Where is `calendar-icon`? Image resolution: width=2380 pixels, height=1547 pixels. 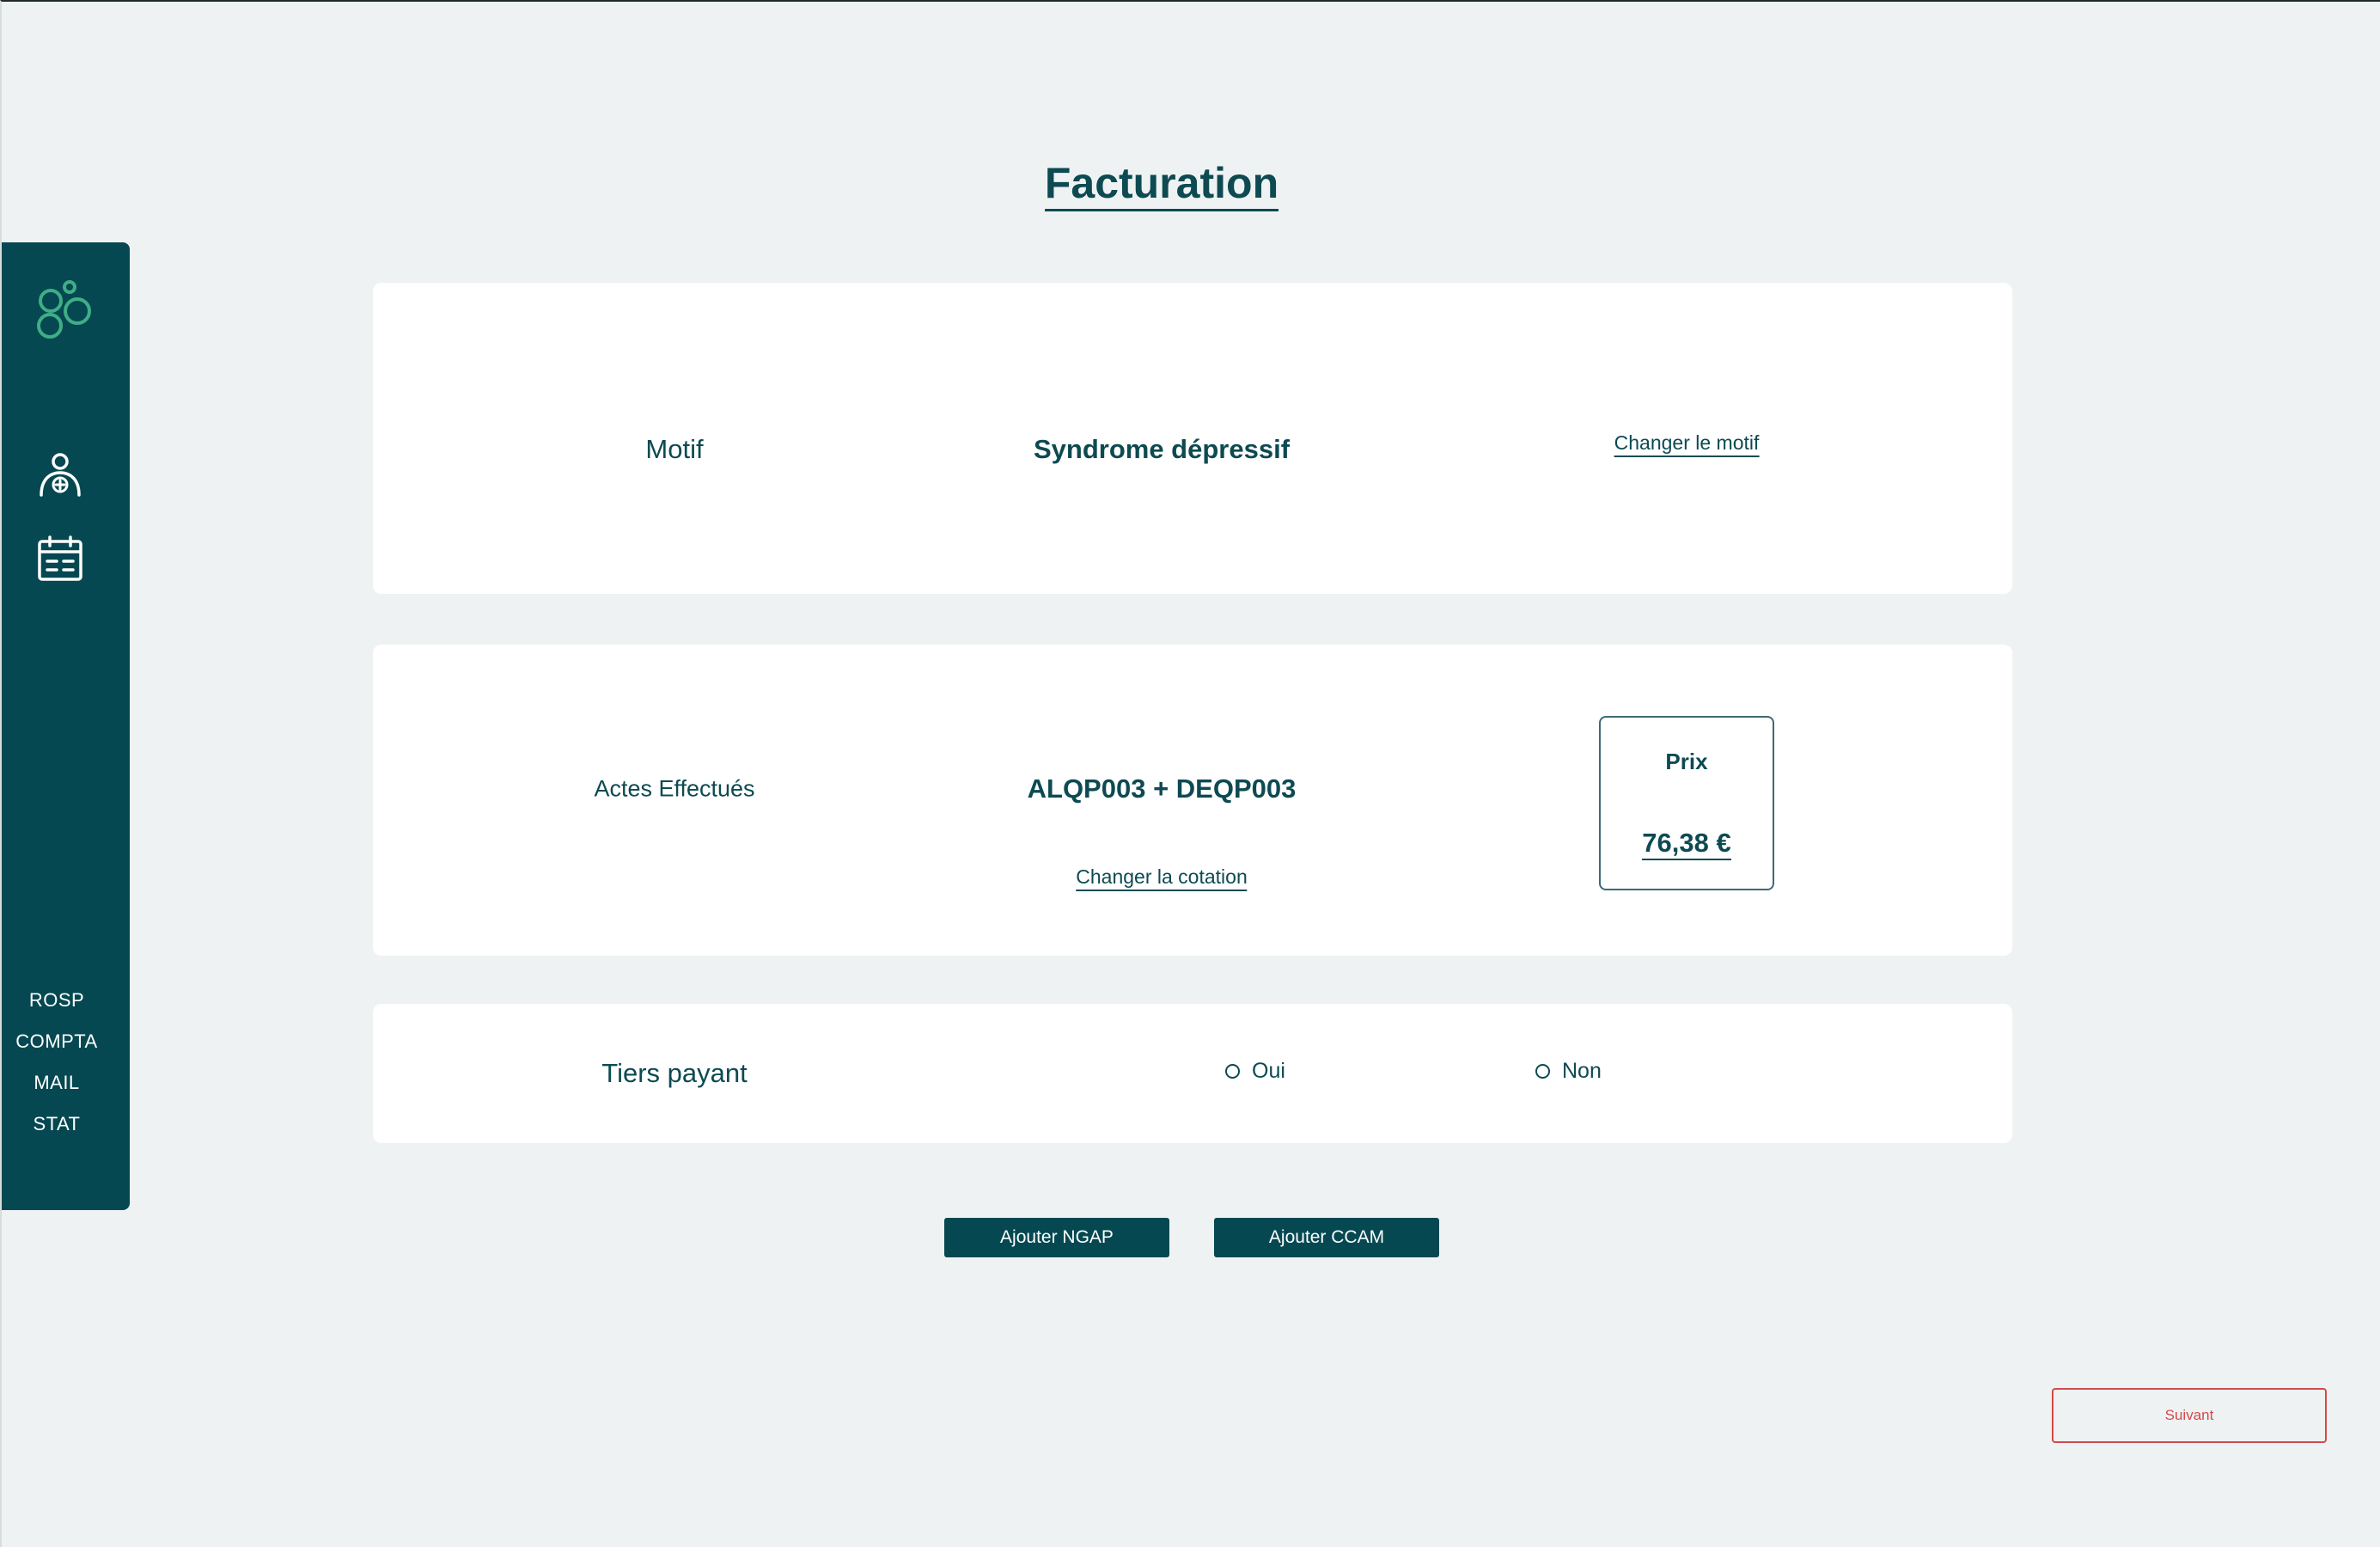
calendar-icon is located at coordinates (60, 559).